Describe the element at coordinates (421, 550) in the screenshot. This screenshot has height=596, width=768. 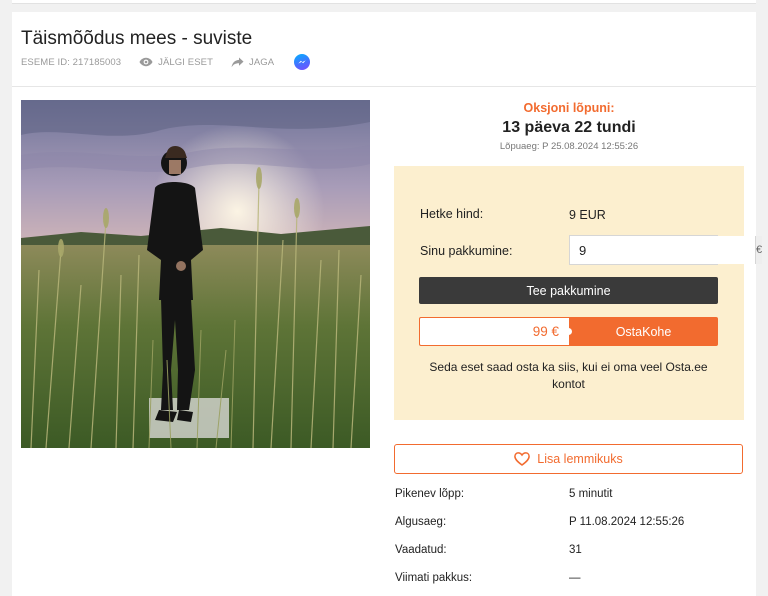
I see `info-label: Vaadatud:` at that location.